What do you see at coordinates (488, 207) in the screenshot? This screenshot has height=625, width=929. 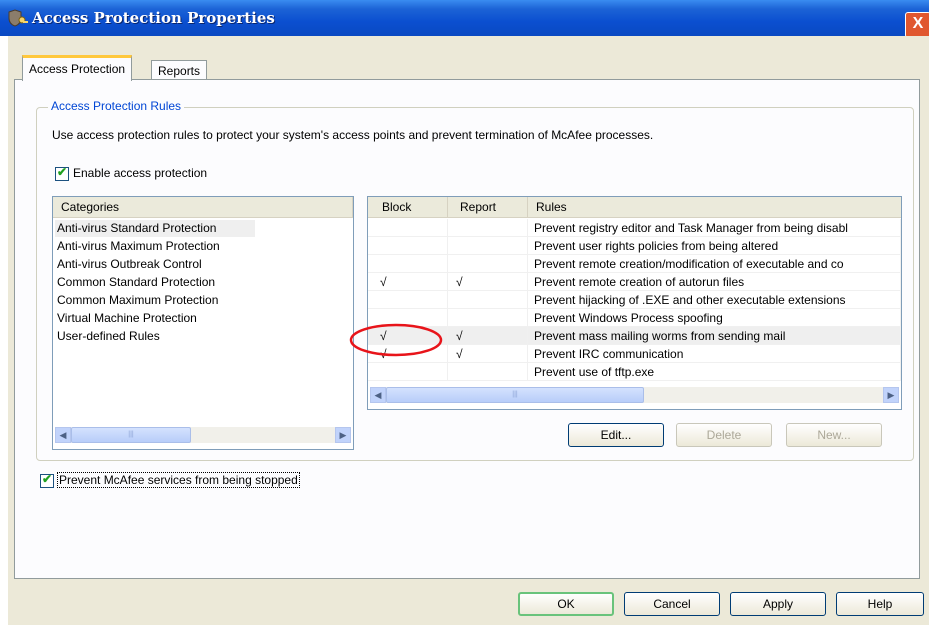 I see `report-column-header: Report` at bounding box center [488, 207].